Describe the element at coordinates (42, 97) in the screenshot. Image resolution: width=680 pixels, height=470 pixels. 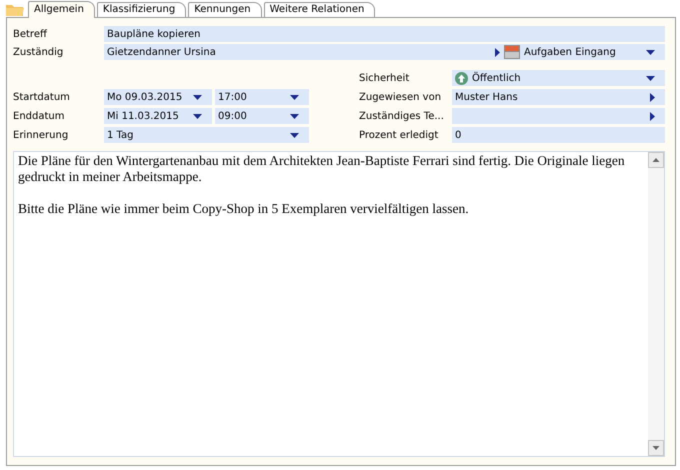
I see `field-label: Startdatum` at that location.